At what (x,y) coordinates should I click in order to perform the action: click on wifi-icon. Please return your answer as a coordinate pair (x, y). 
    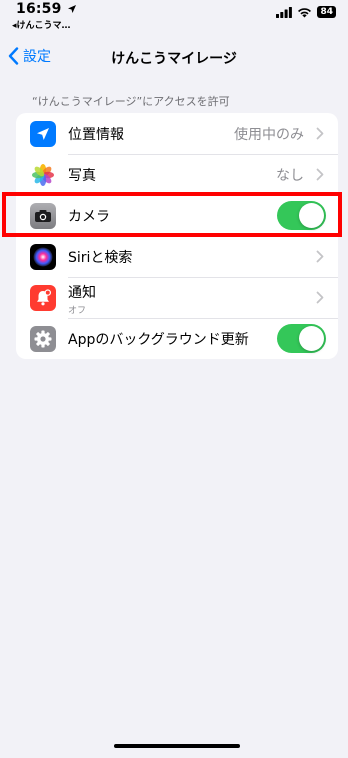
    Looking at the image, I should click on (305, 12).